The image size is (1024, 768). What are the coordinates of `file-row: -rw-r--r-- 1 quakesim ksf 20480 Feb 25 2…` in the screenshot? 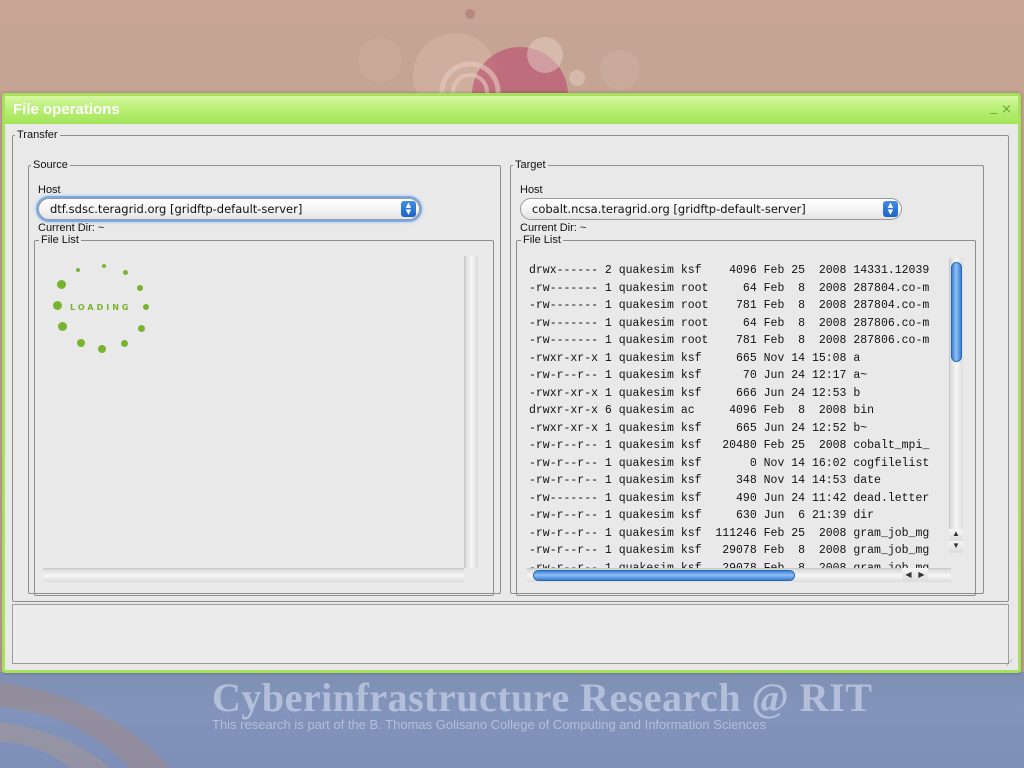 It's located at (739, 446).